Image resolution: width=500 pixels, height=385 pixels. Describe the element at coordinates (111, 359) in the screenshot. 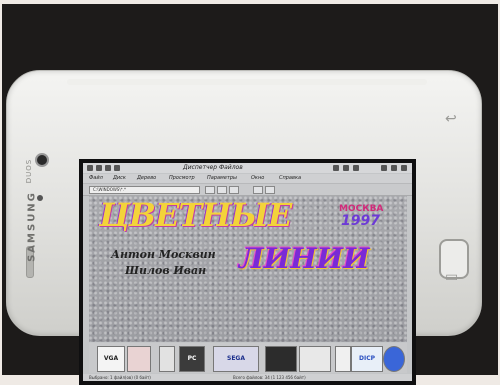

I see `logo-vga: VGA` at that location.